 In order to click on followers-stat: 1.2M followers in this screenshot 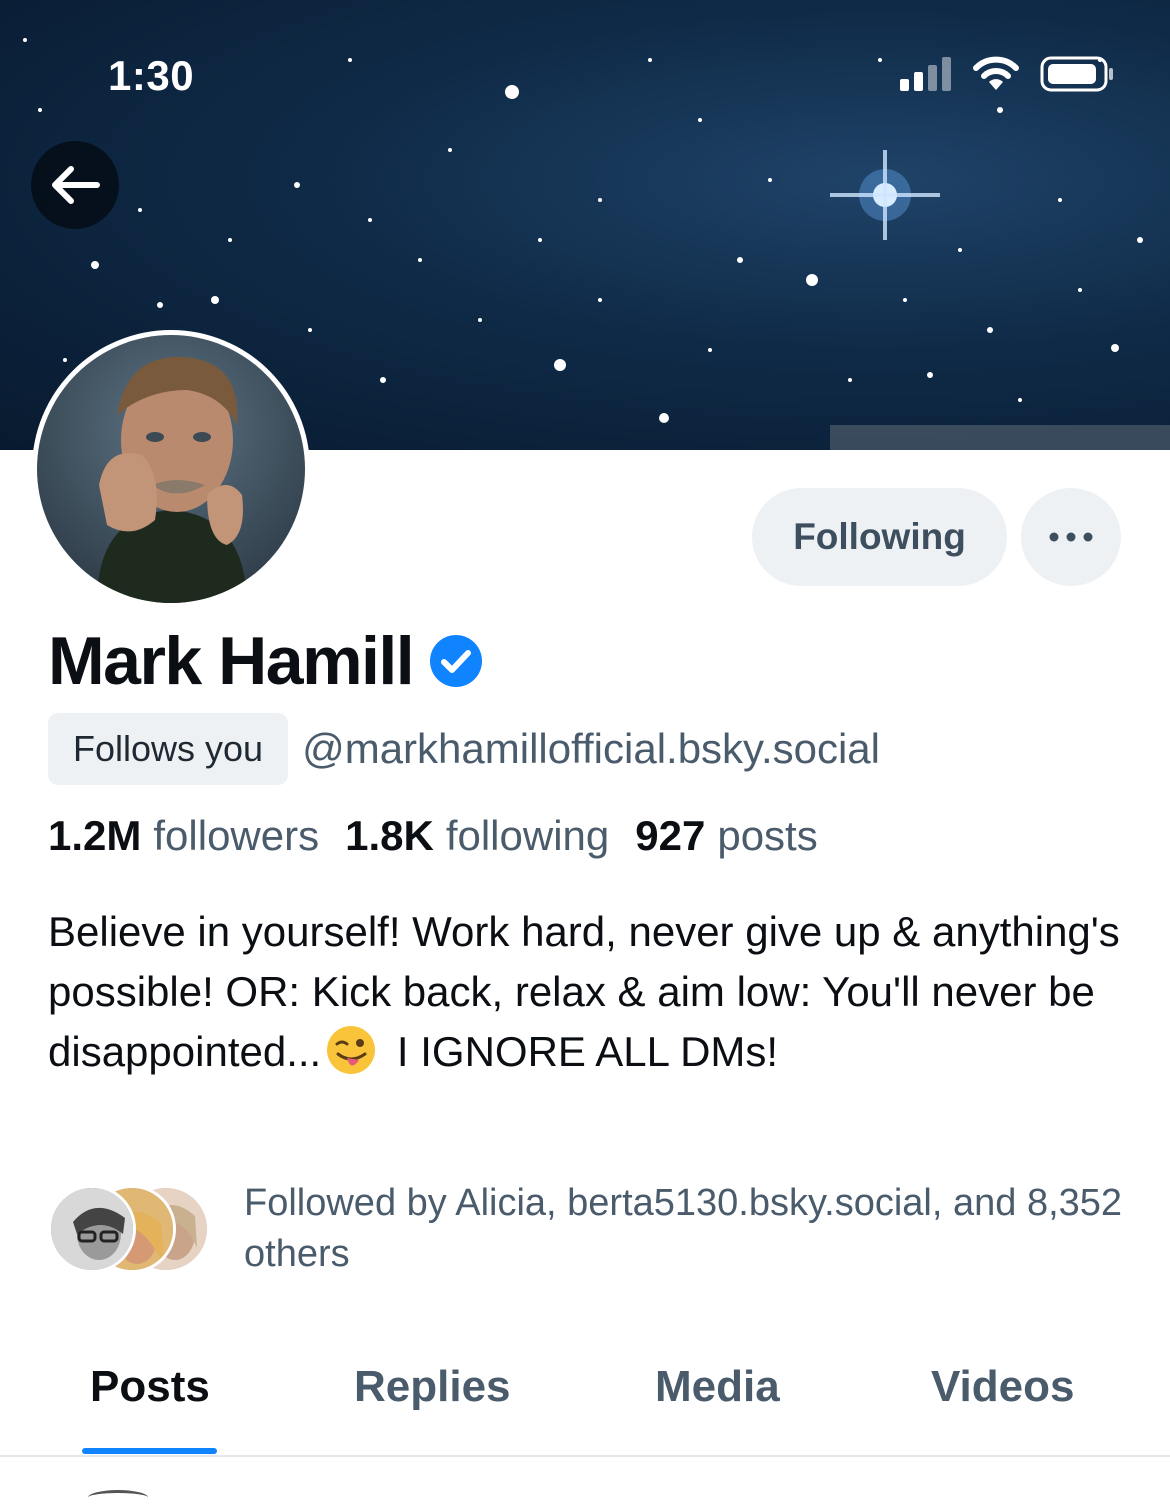, I will do `click(183, 836)`.